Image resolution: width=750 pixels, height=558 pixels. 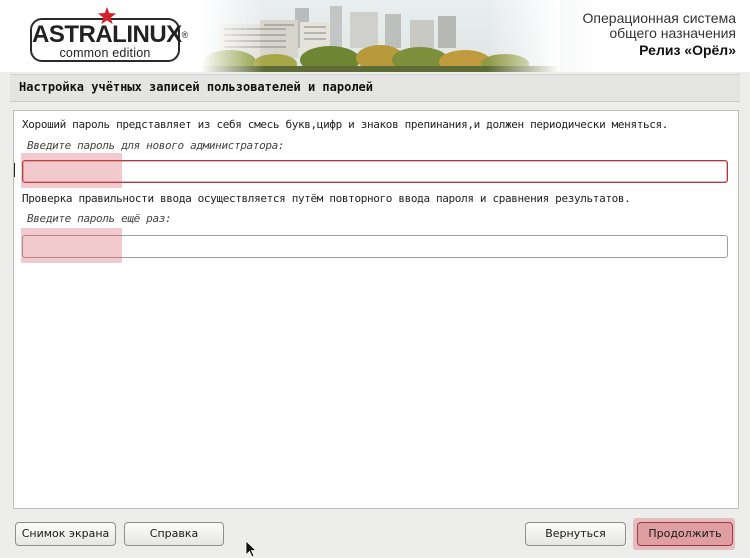 What do you see at coordinates (99, 218) in the screenshot?
I see `confirm-password-label: Введите пароль ещё раз:` at bounding box center [99, 218].